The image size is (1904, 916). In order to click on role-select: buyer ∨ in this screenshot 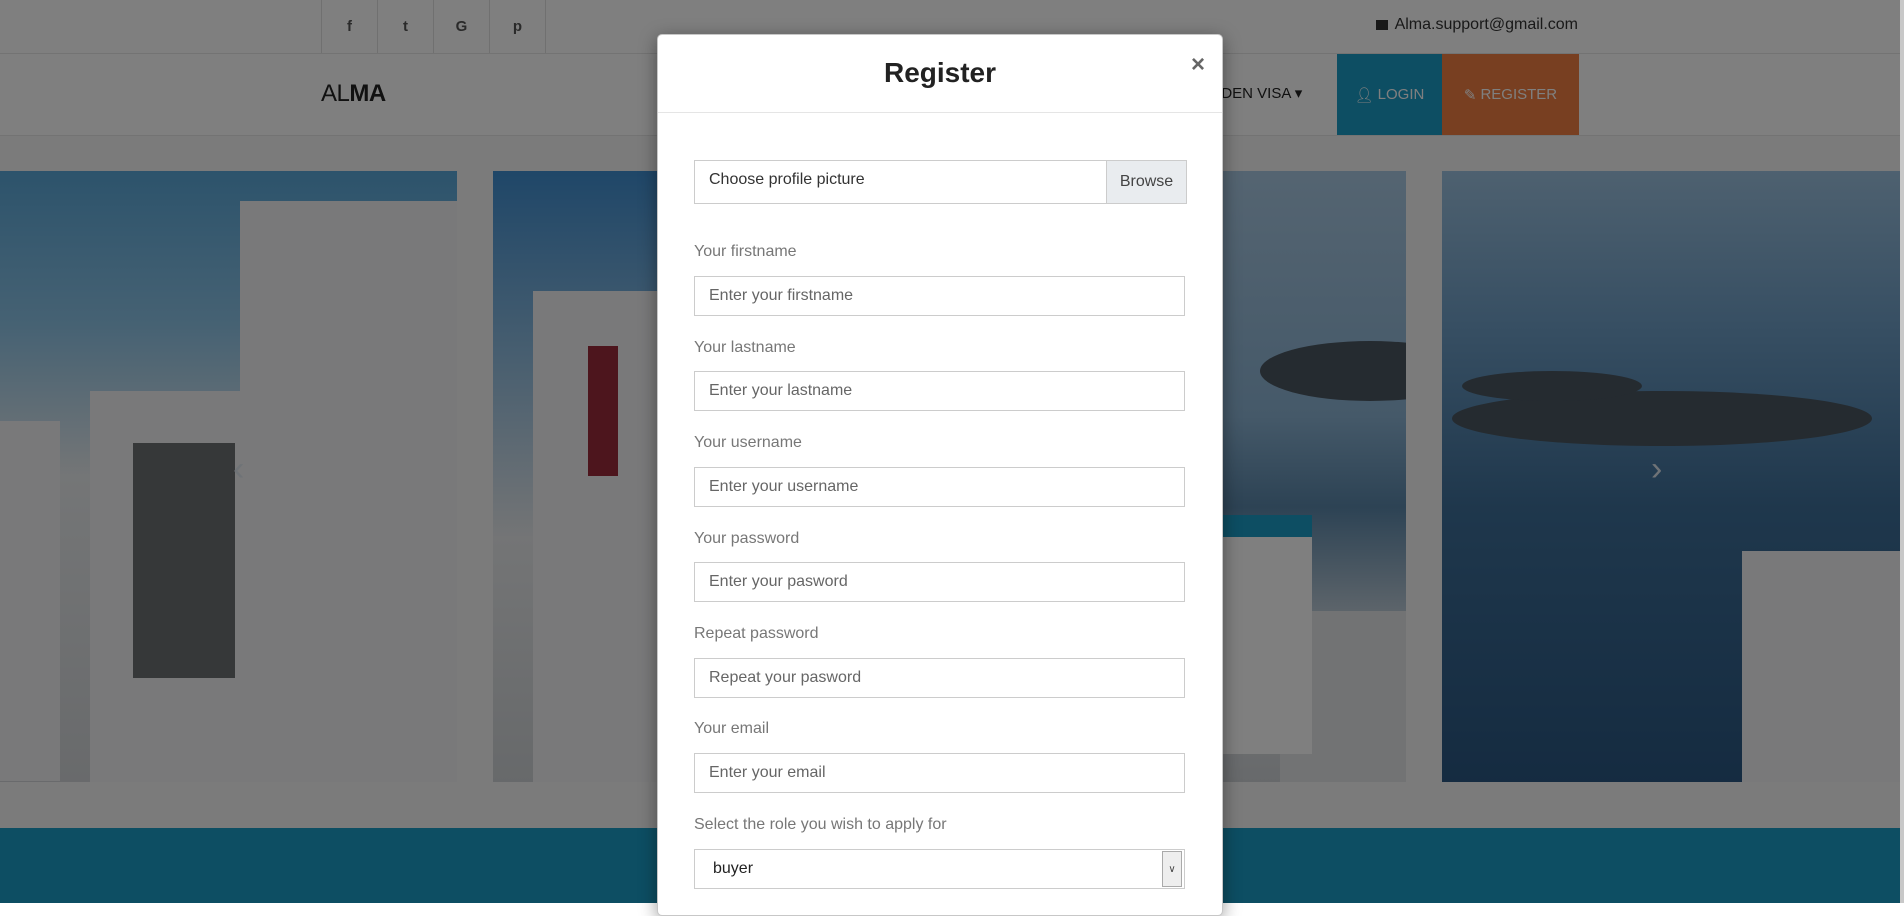, I will do `click(939, 869)`.